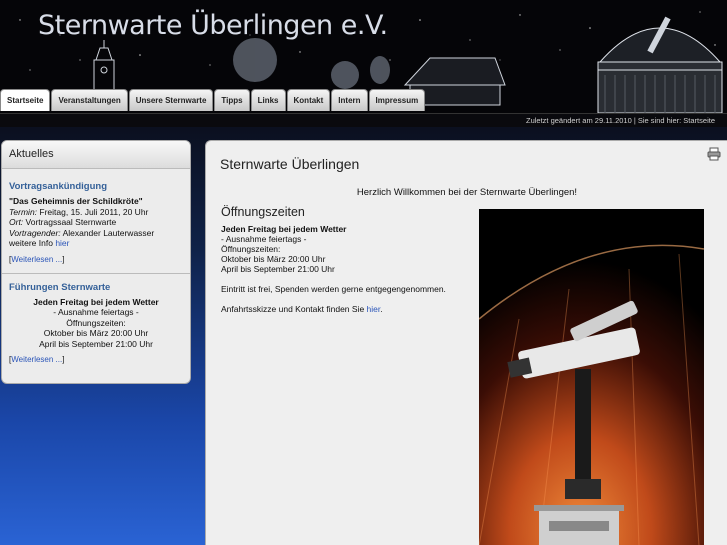 This screenshot has height=545, width=727. What do you see at coordinates (96, 312) in the screenshot?
I see `tours-line-2: - Ausnahme feiertags -` at bounding box center [96, 312].